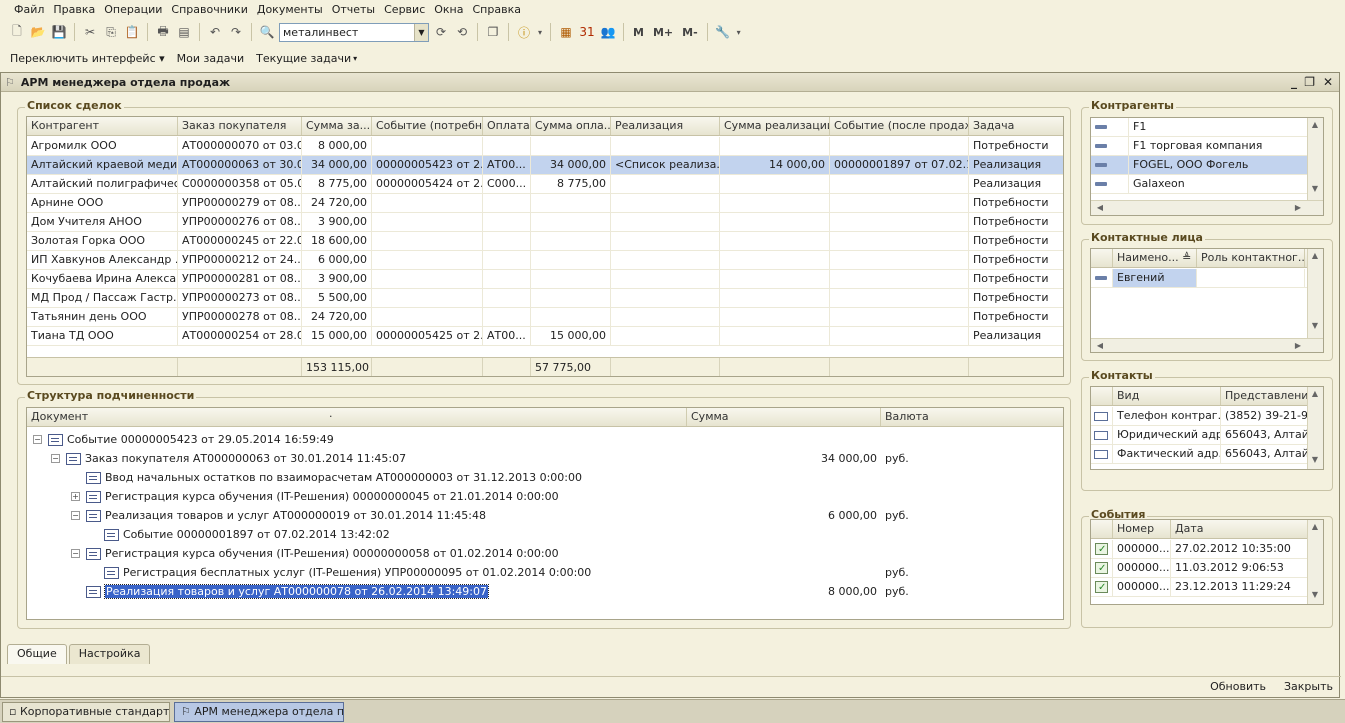  What do you see at coordinates (1200, 587) in the screenshot?
I see `table-row: 000000...23.12.2013 11:29:24` at bounding box center [1200, 587].